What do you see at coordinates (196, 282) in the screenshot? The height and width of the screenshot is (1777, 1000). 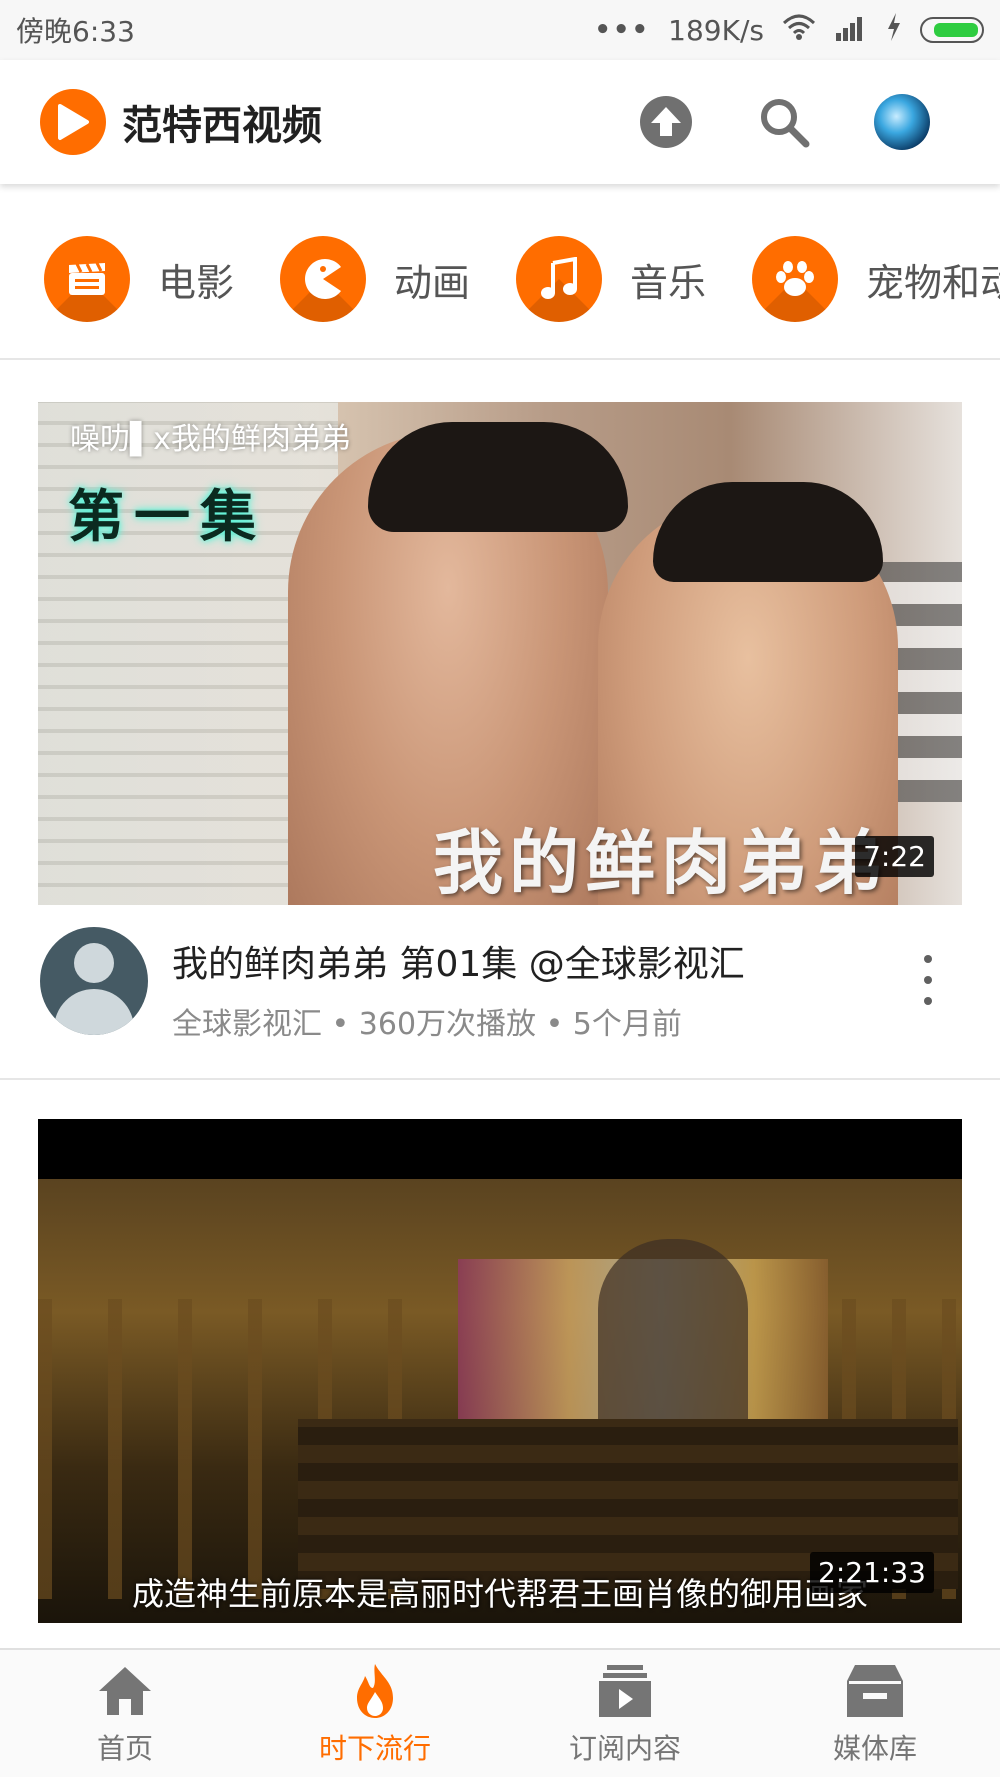 I see `category-label: 电影` at bounding box center [196, 282].